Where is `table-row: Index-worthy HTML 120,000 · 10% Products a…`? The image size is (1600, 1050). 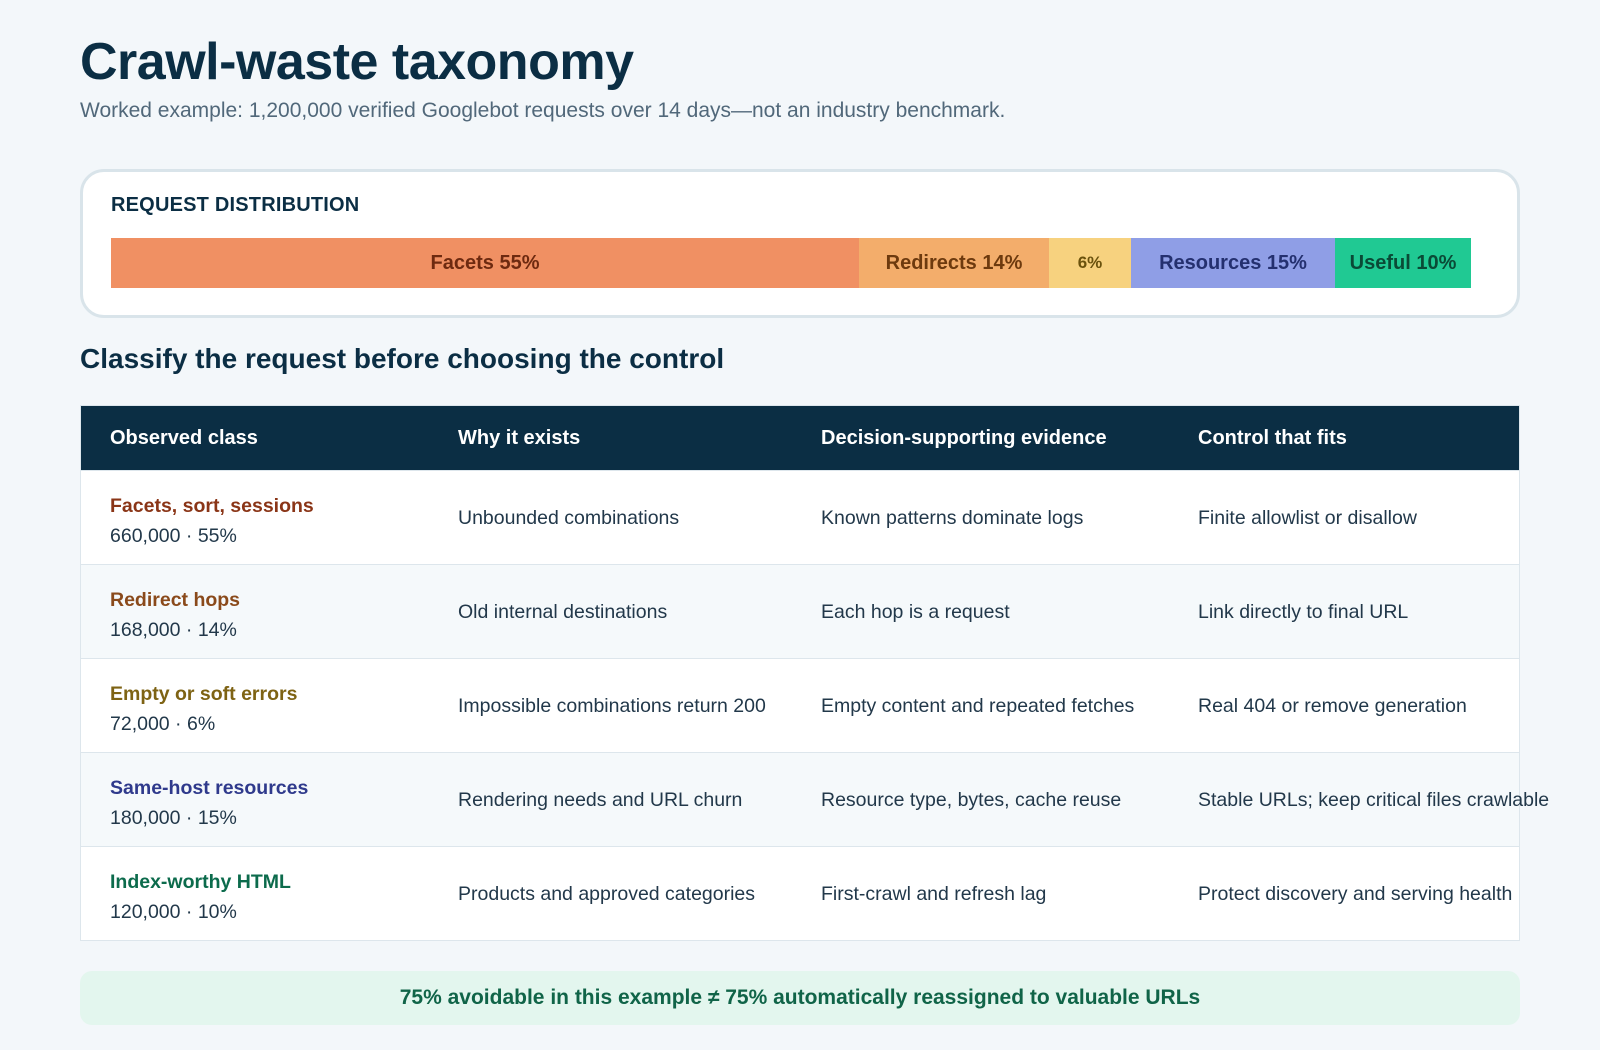
table-row: Index-worthy HTML 120,000 · 10% Products a… is located at coordinates (800, 893).